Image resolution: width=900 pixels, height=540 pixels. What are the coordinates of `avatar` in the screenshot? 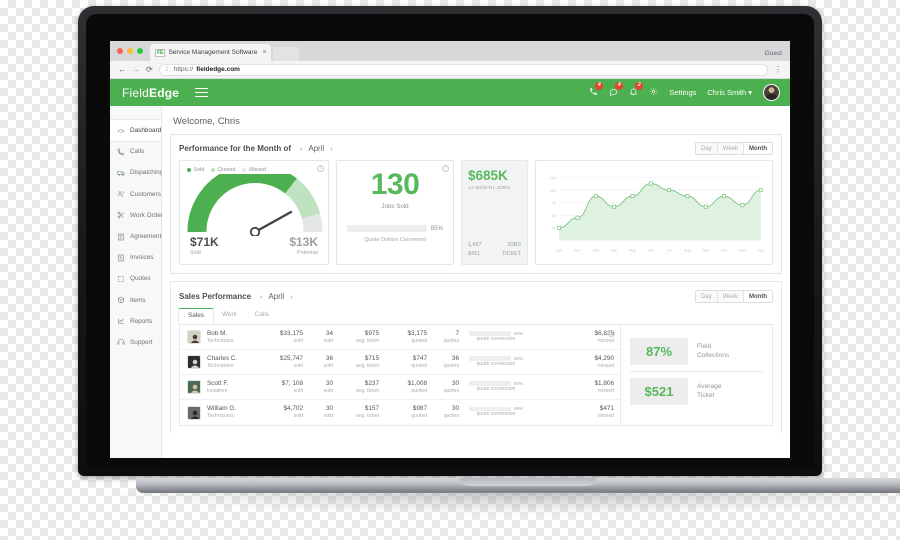 It's located at (771, 92).